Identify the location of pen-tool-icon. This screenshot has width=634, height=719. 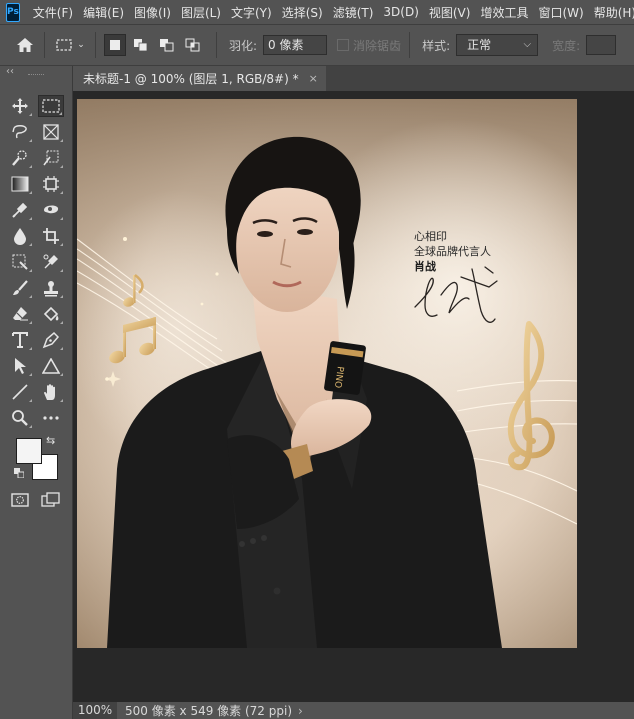
(51, 340).